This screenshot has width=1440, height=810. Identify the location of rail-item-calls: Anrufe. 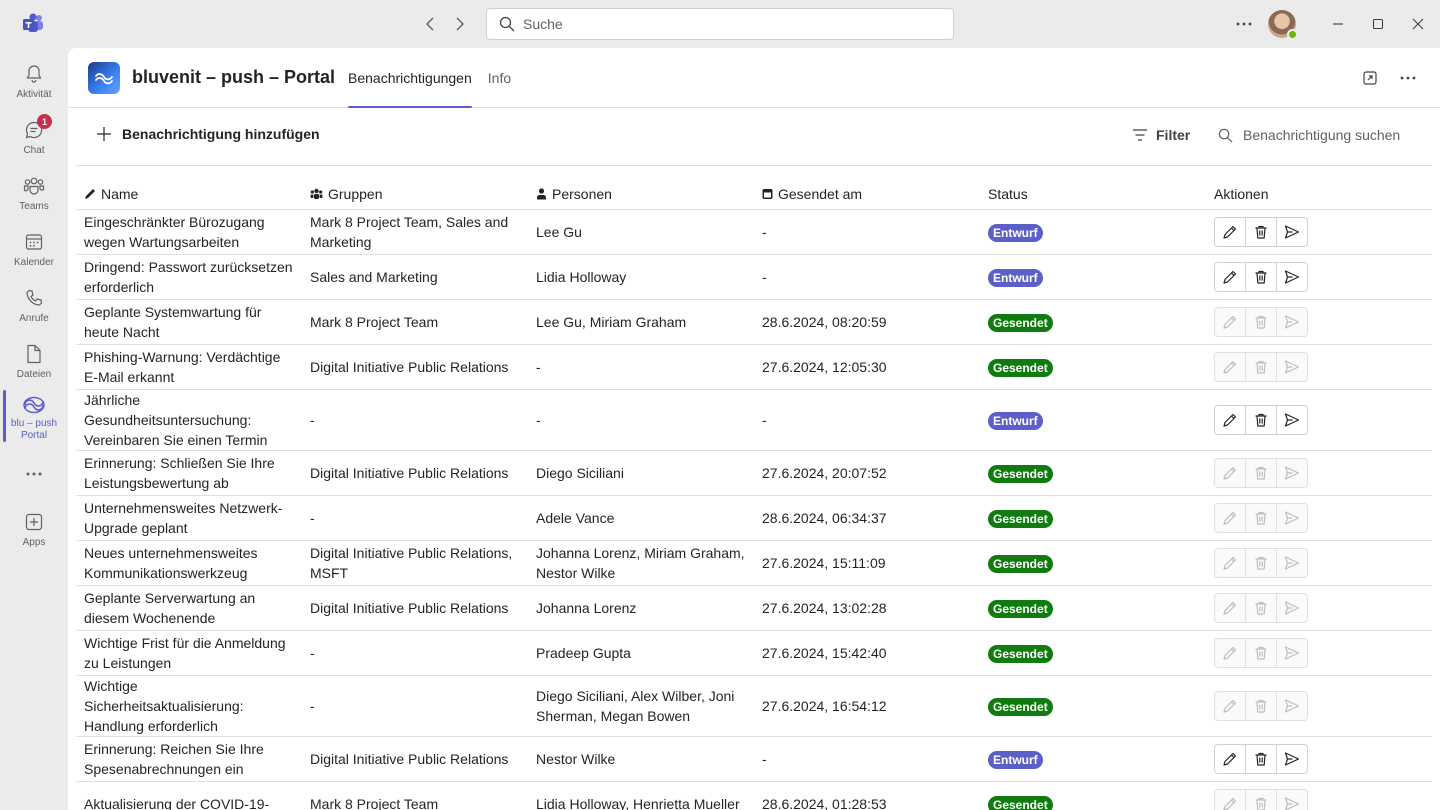
(34, 308).